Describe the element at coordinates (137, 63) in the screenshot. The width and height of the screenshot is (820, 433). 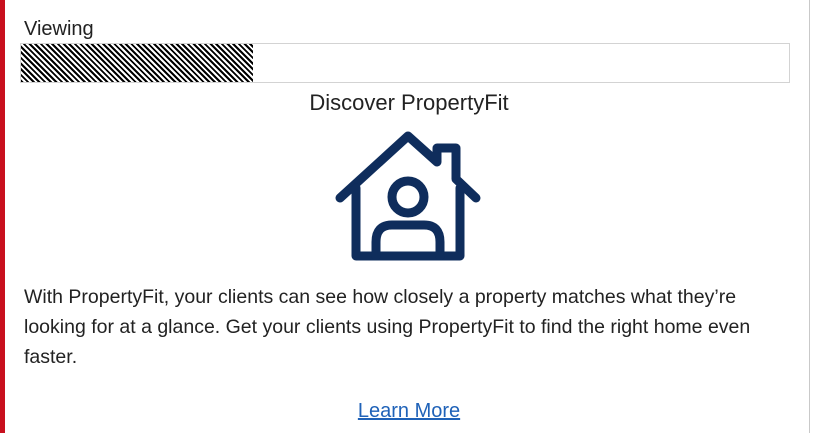
I see `redacted-value` at that location.